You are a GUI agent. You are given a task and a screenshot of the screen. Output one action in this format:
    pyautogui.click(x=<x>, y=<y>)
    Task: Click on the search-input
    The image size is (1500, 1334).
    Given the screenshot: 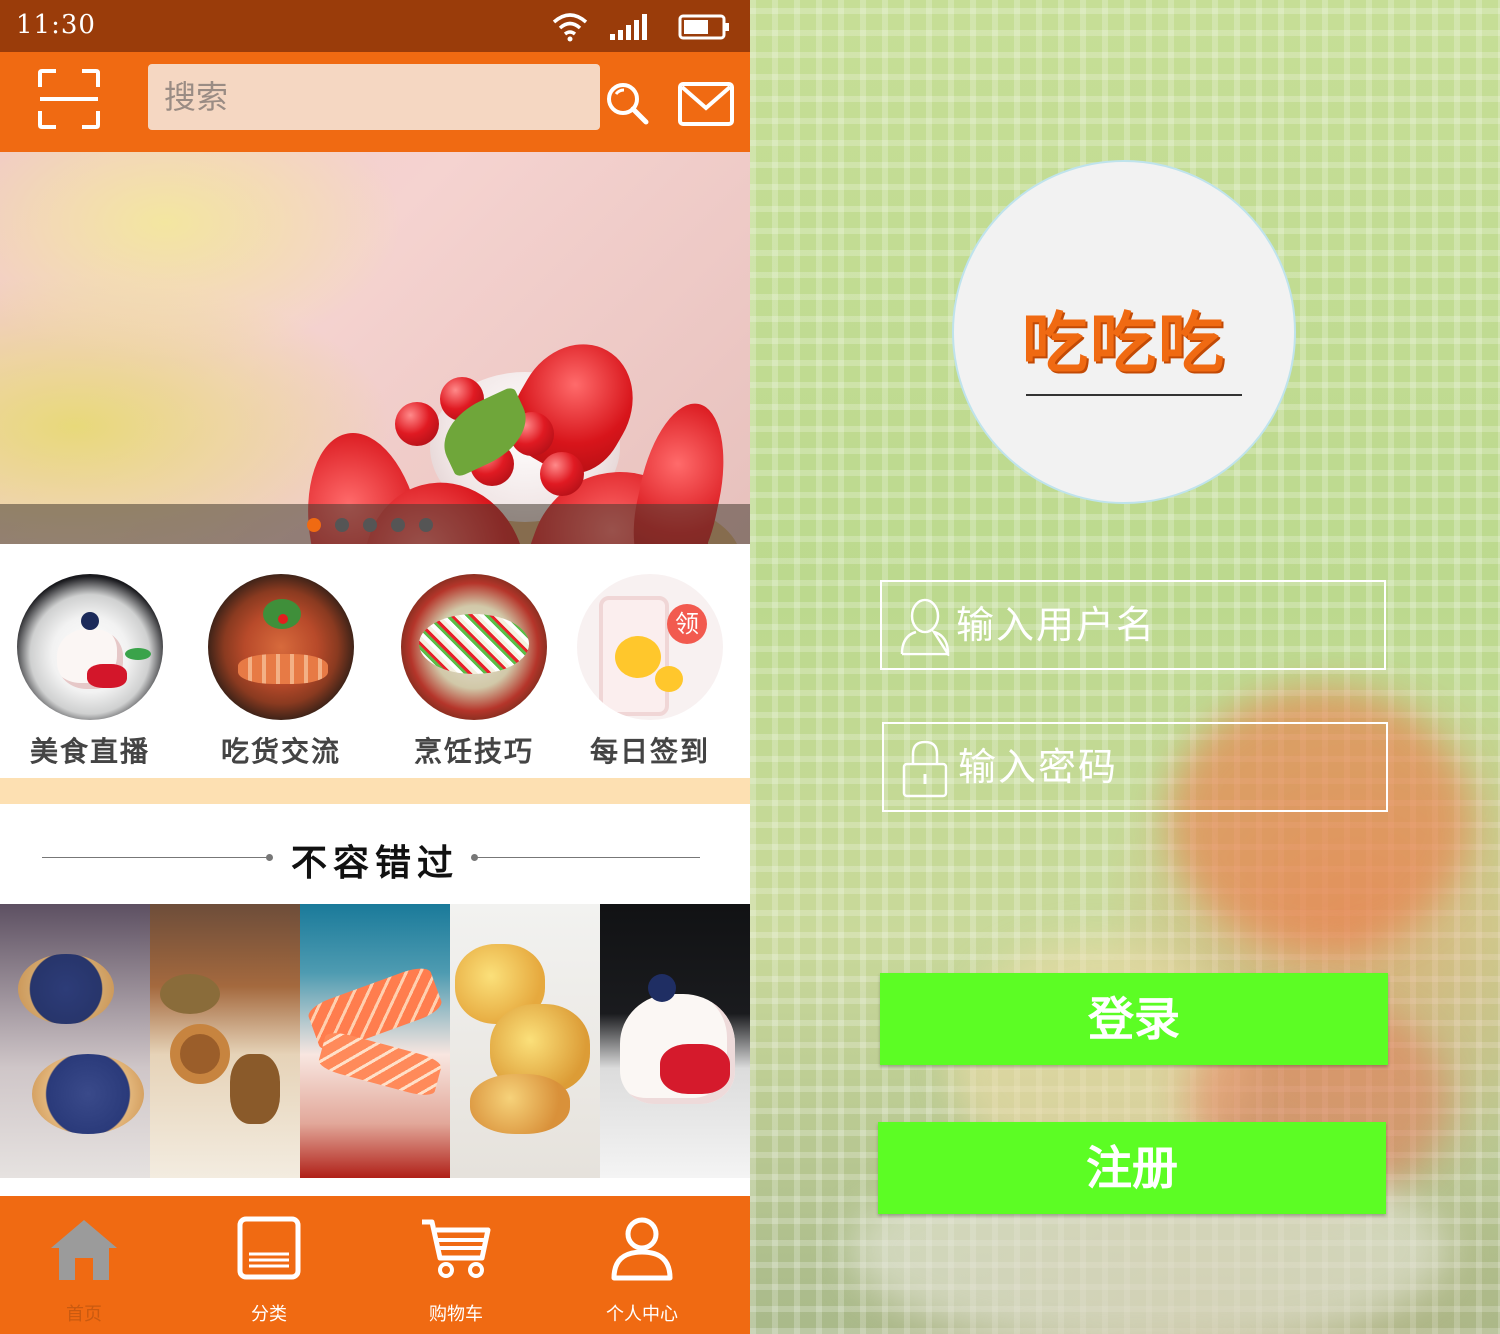 What is the action you would take?
    pyautogui.click(x=374, y=97)
    